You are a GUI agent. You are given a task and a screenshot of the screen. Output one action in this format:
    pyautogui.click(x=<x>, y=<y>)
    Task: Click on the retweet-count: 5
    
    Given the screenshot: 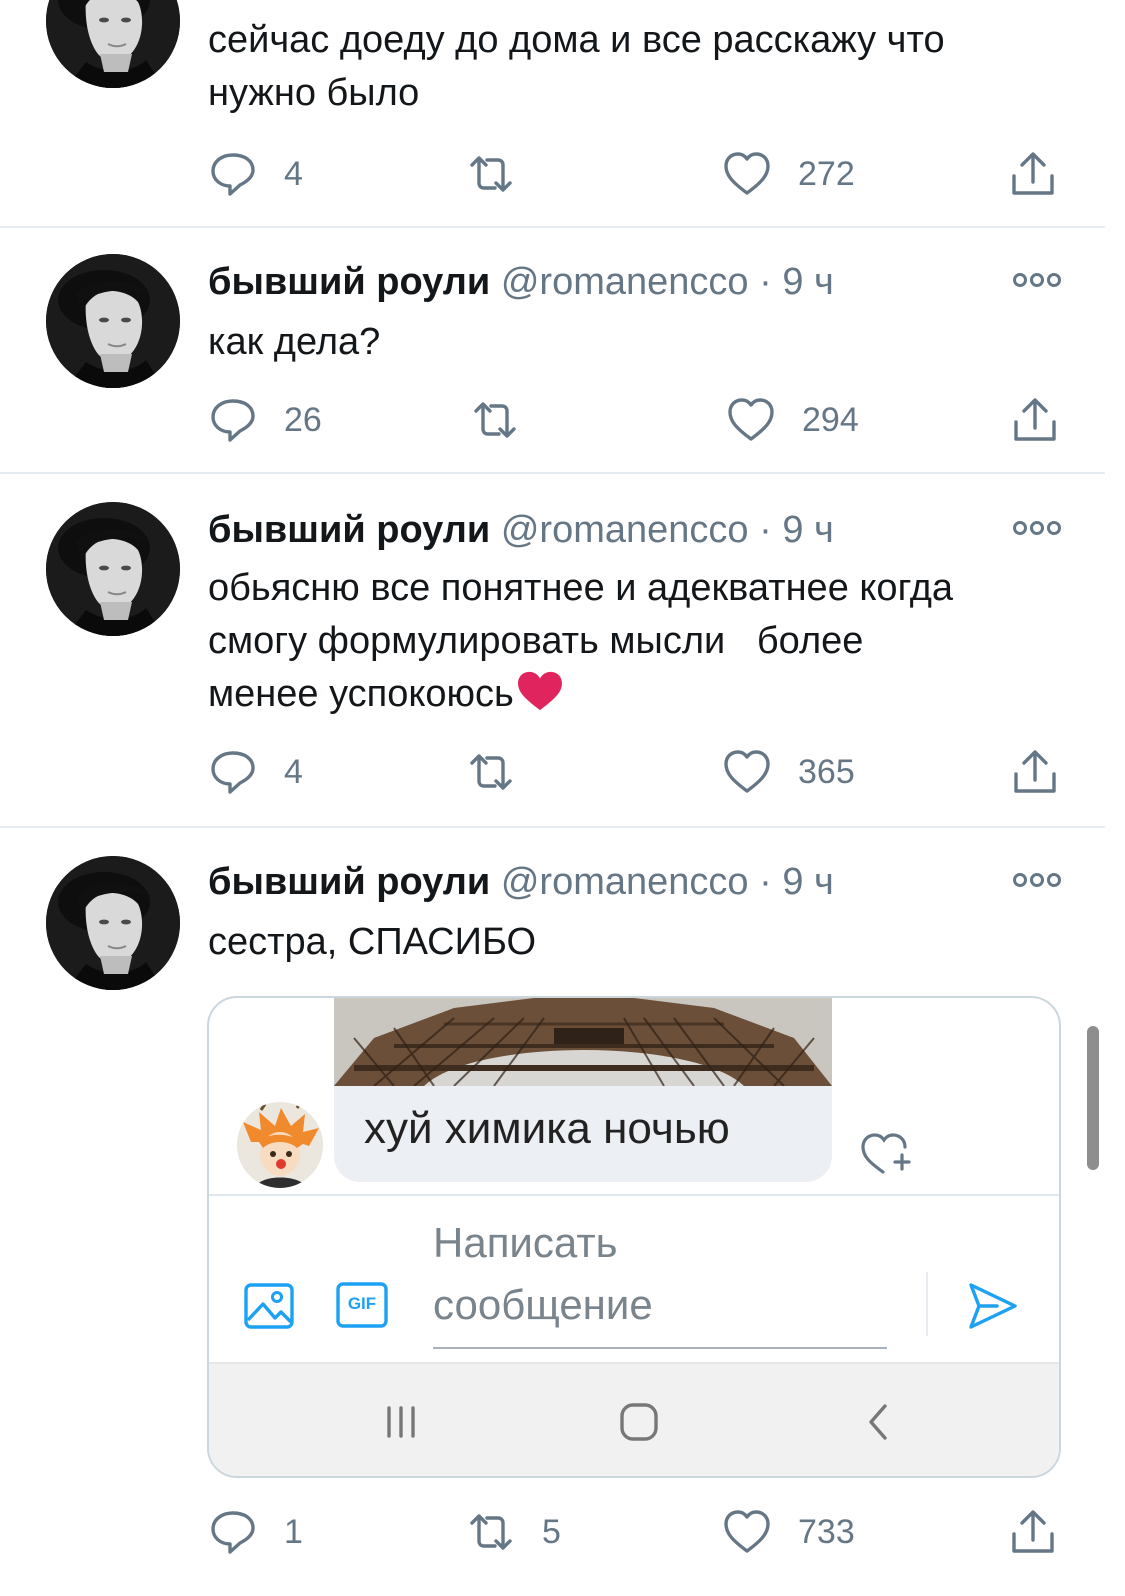 What is the action you would take?
    pyautogui.click(x=551, y=1531)
    